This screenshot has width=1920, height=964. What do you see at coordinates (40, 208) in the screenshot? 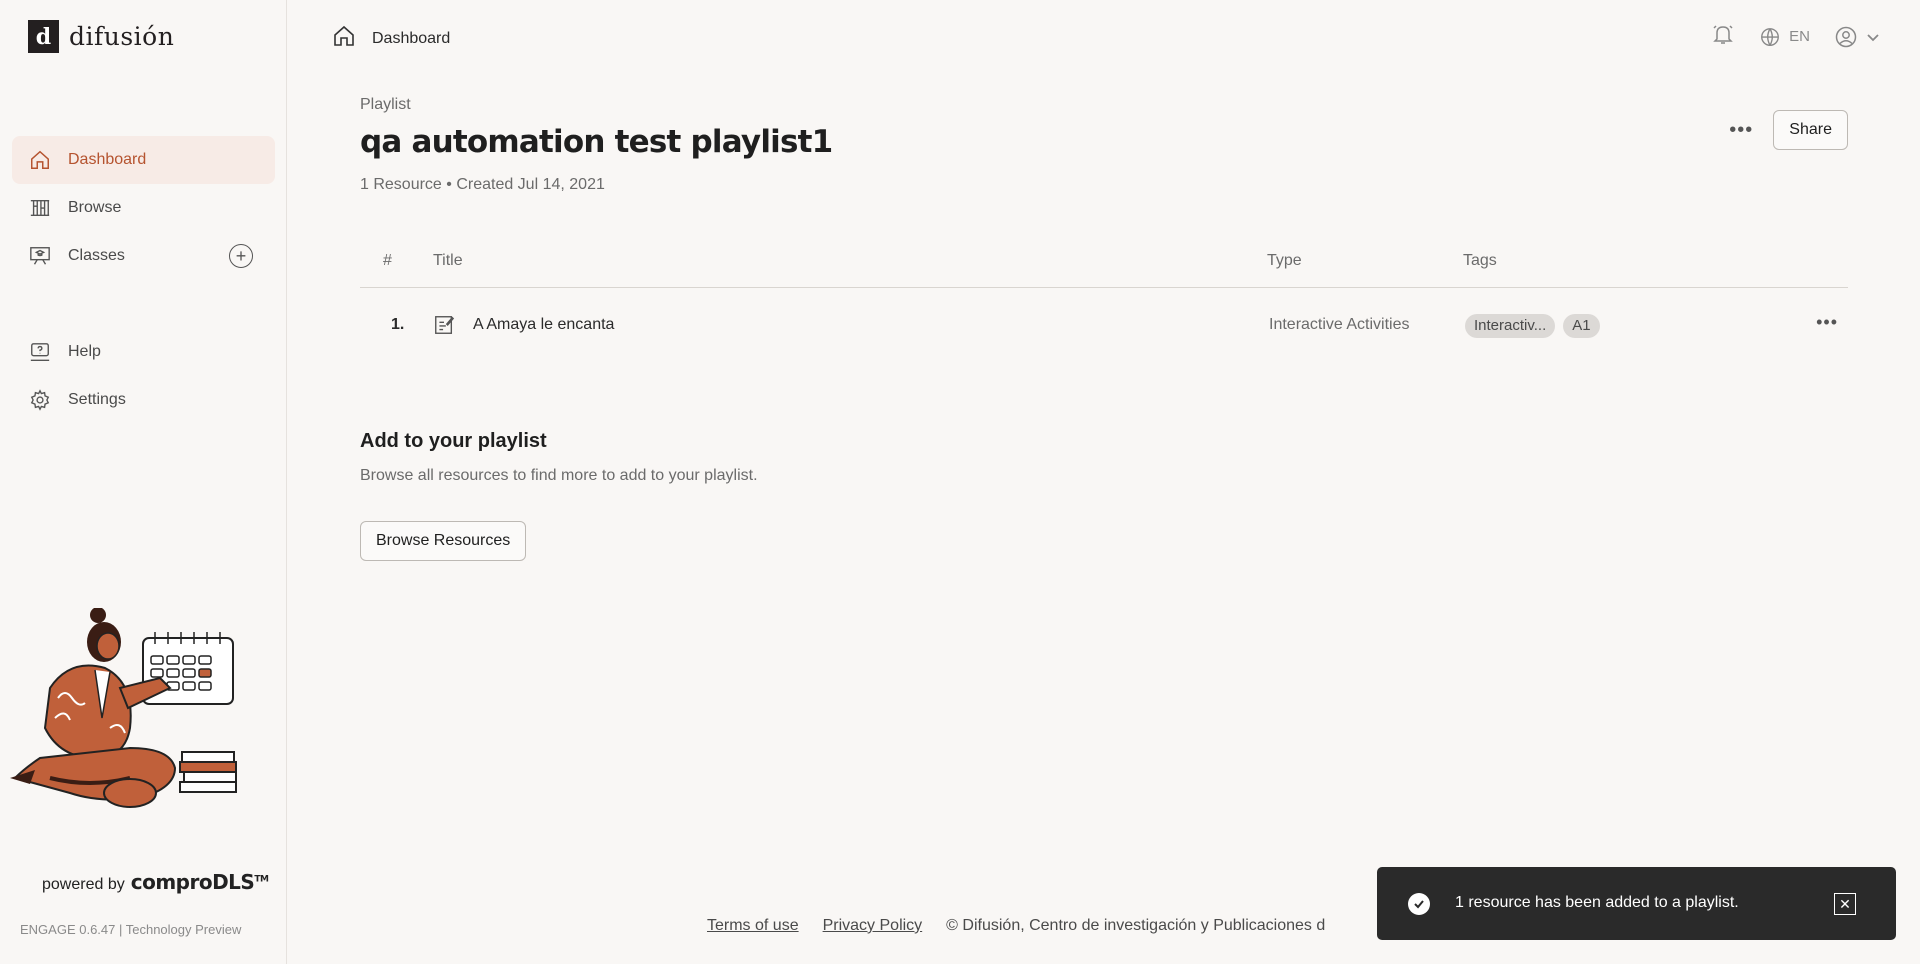
I see `library-icon` at bounding box center [40, 208].